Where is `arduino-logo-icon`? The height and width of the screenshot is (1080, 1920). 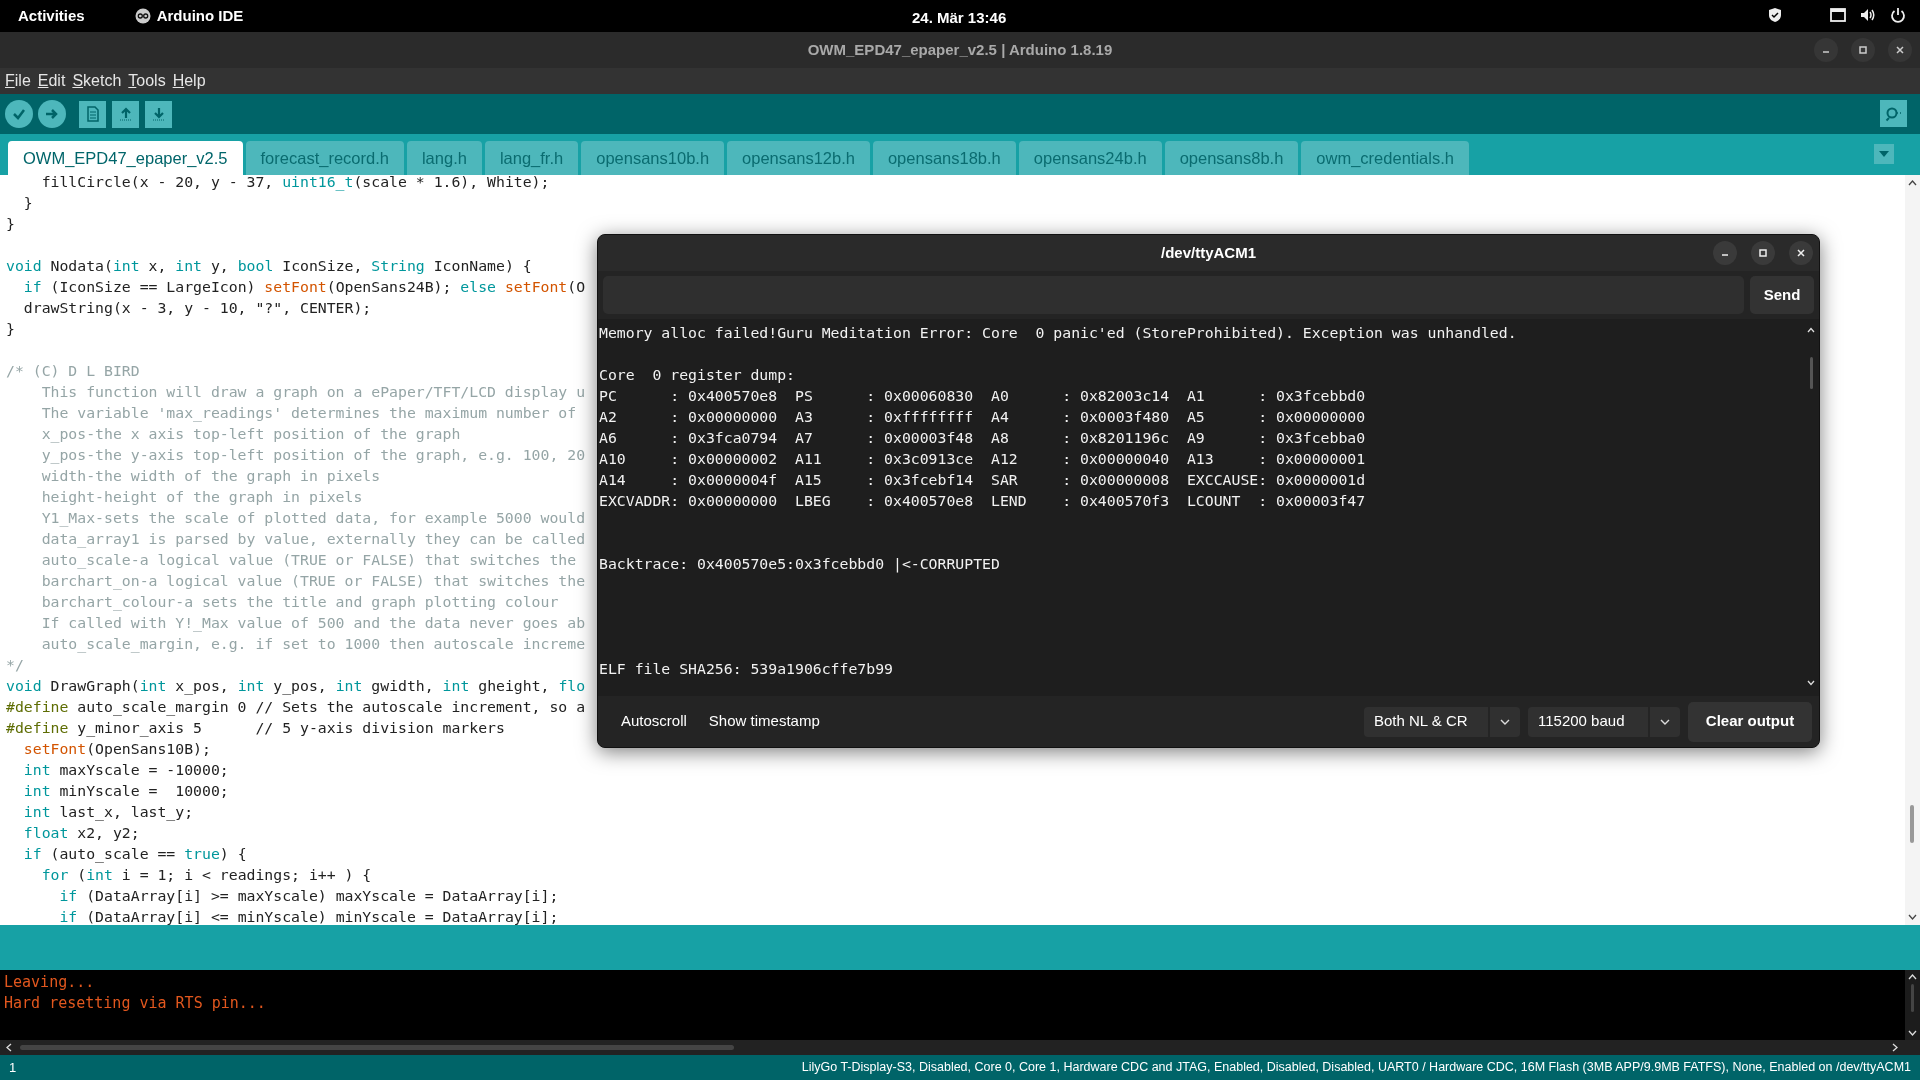
arduino-logo-icon is located at coordinates (142, 16).